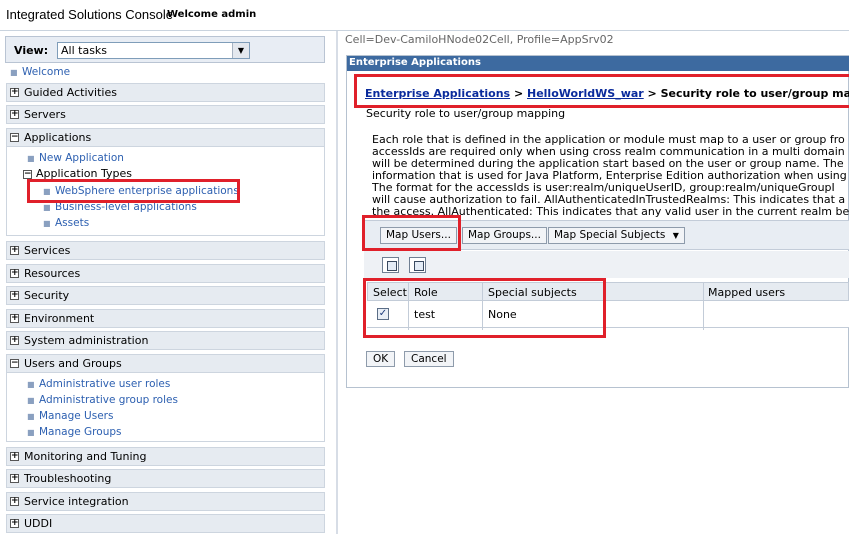  What do you see at coordinates (165, 273) in the screenshot?
I see `nav-section-resources: + Resources` at bounding box center [165, 273].